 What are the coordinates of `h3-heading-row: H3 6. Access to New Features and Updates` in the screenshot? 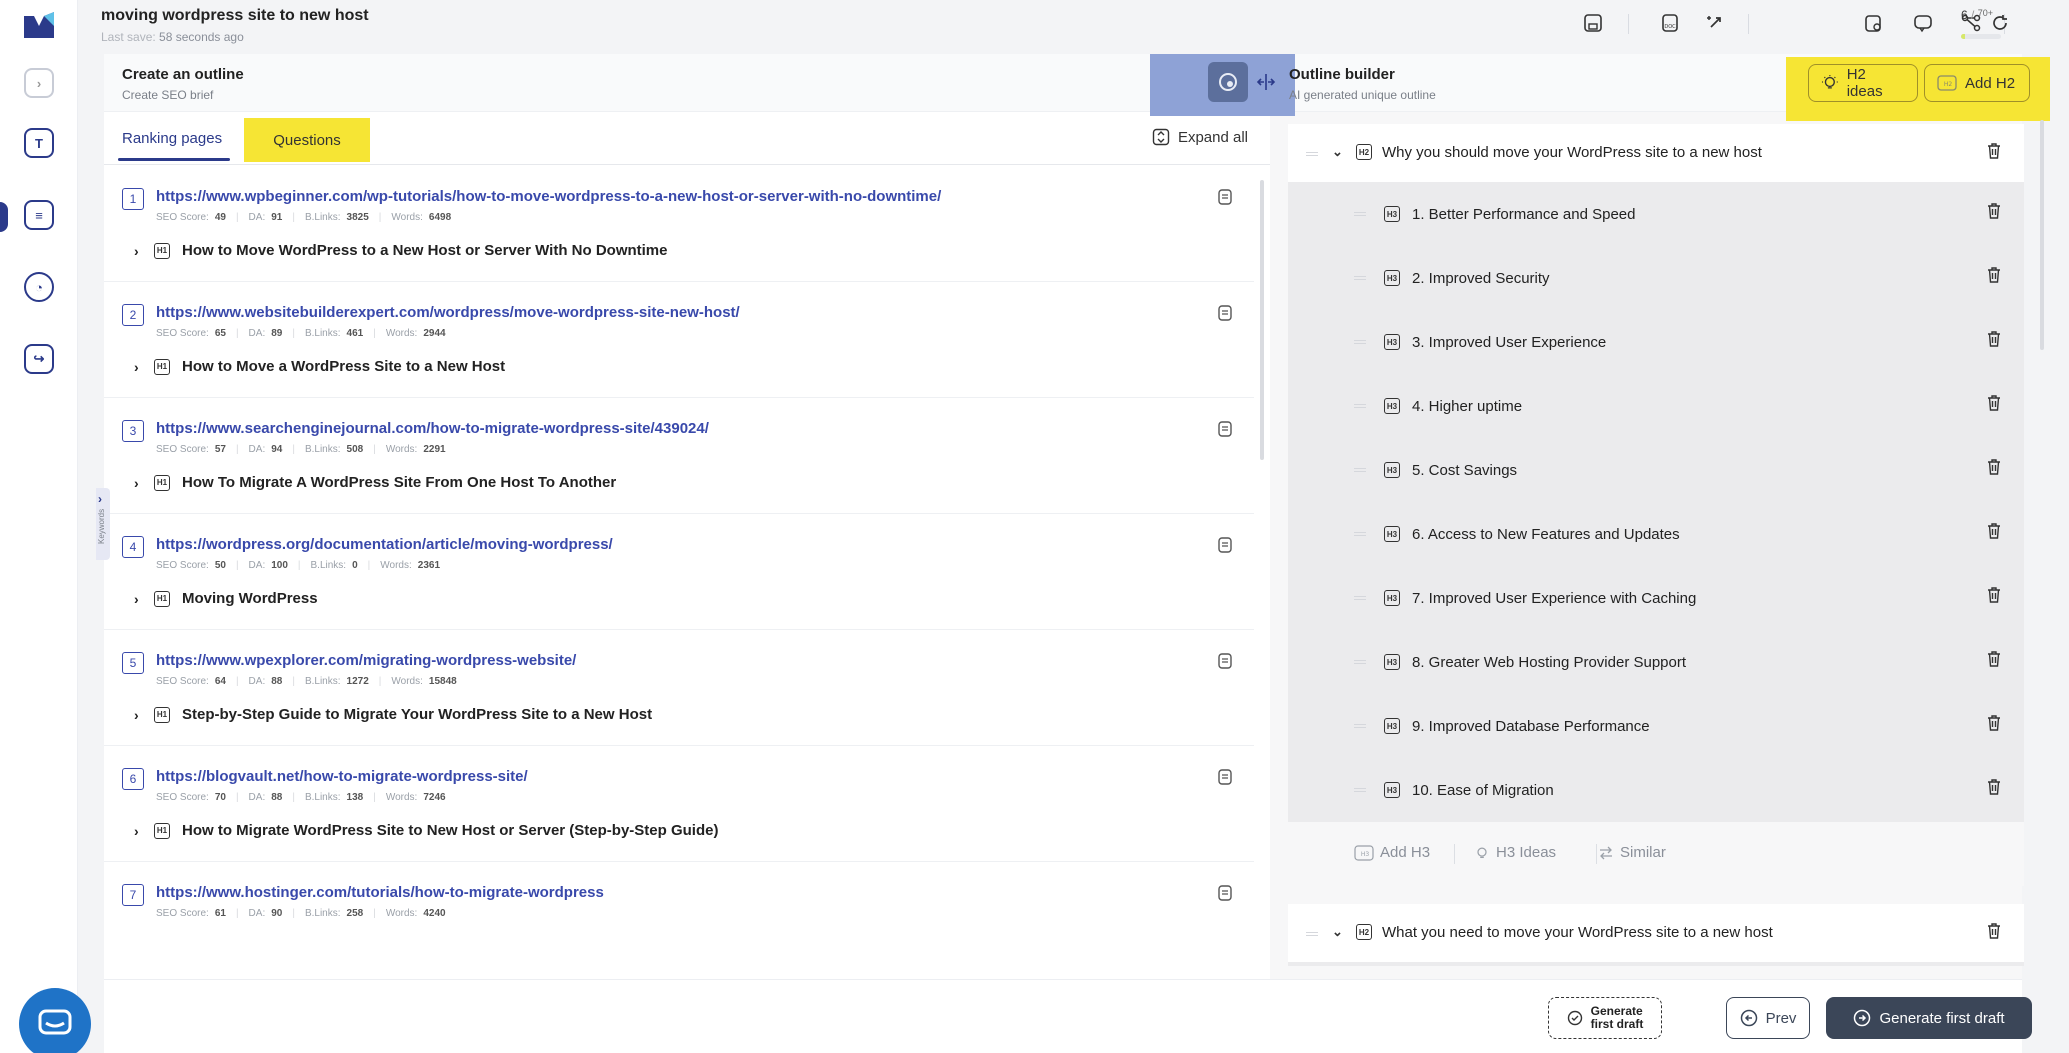 It's located at (1656, 534).